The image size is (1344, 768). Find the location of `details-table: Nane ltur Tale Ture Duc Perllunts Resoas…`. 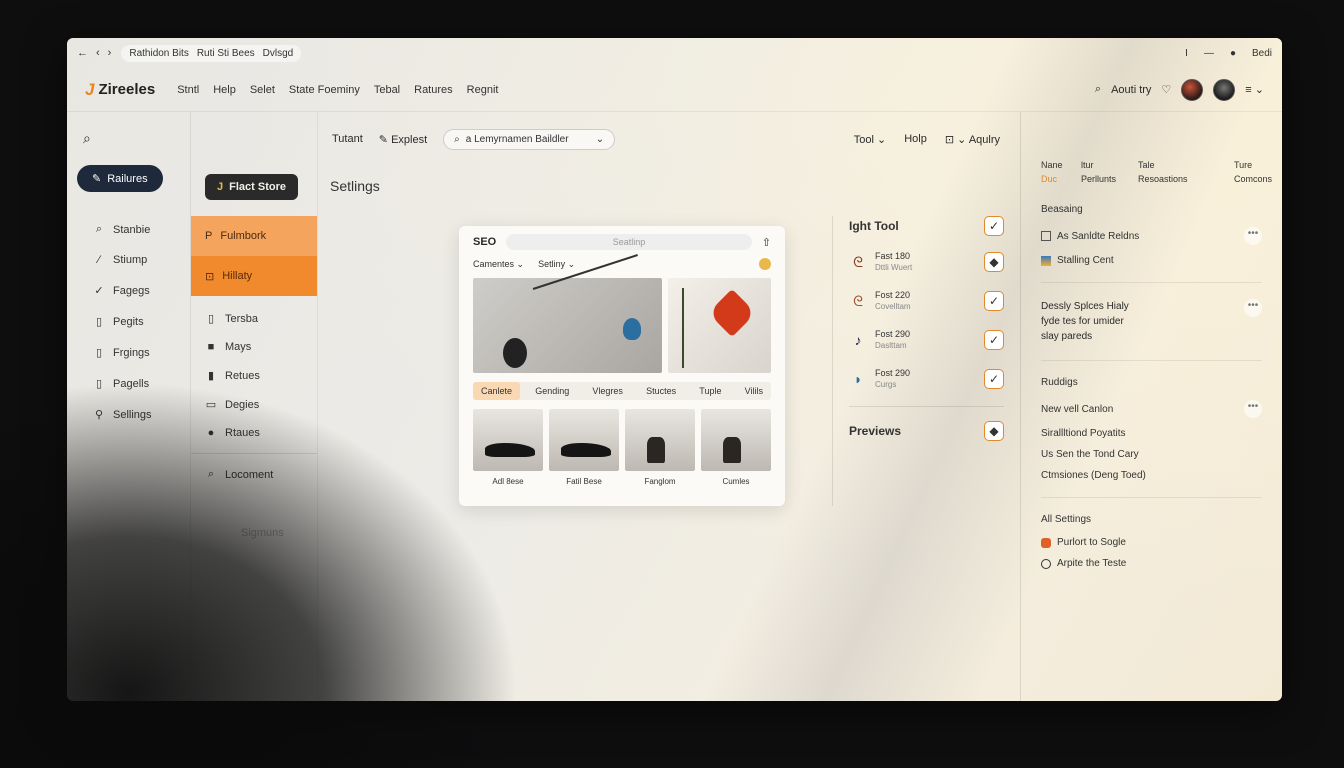

details-table: Nane ltur Tale Ture Duc Perllunts Resoas… is located at coordinates (1157, 172).